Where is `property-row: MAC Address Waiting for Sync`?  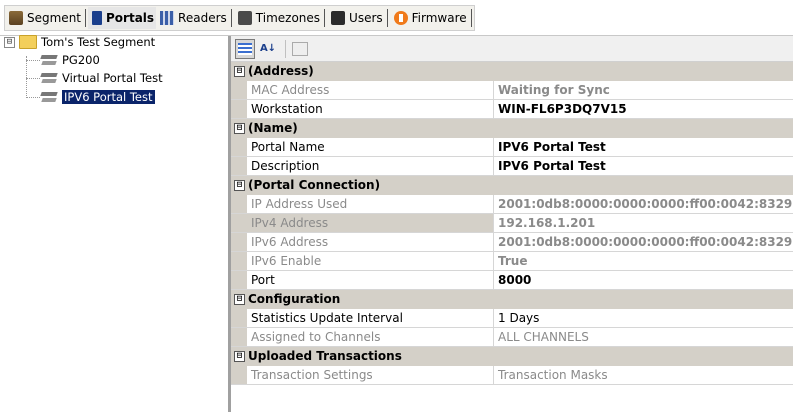
property-row: MAC Address Waiting for Sync is located at coordinates (512, 90).